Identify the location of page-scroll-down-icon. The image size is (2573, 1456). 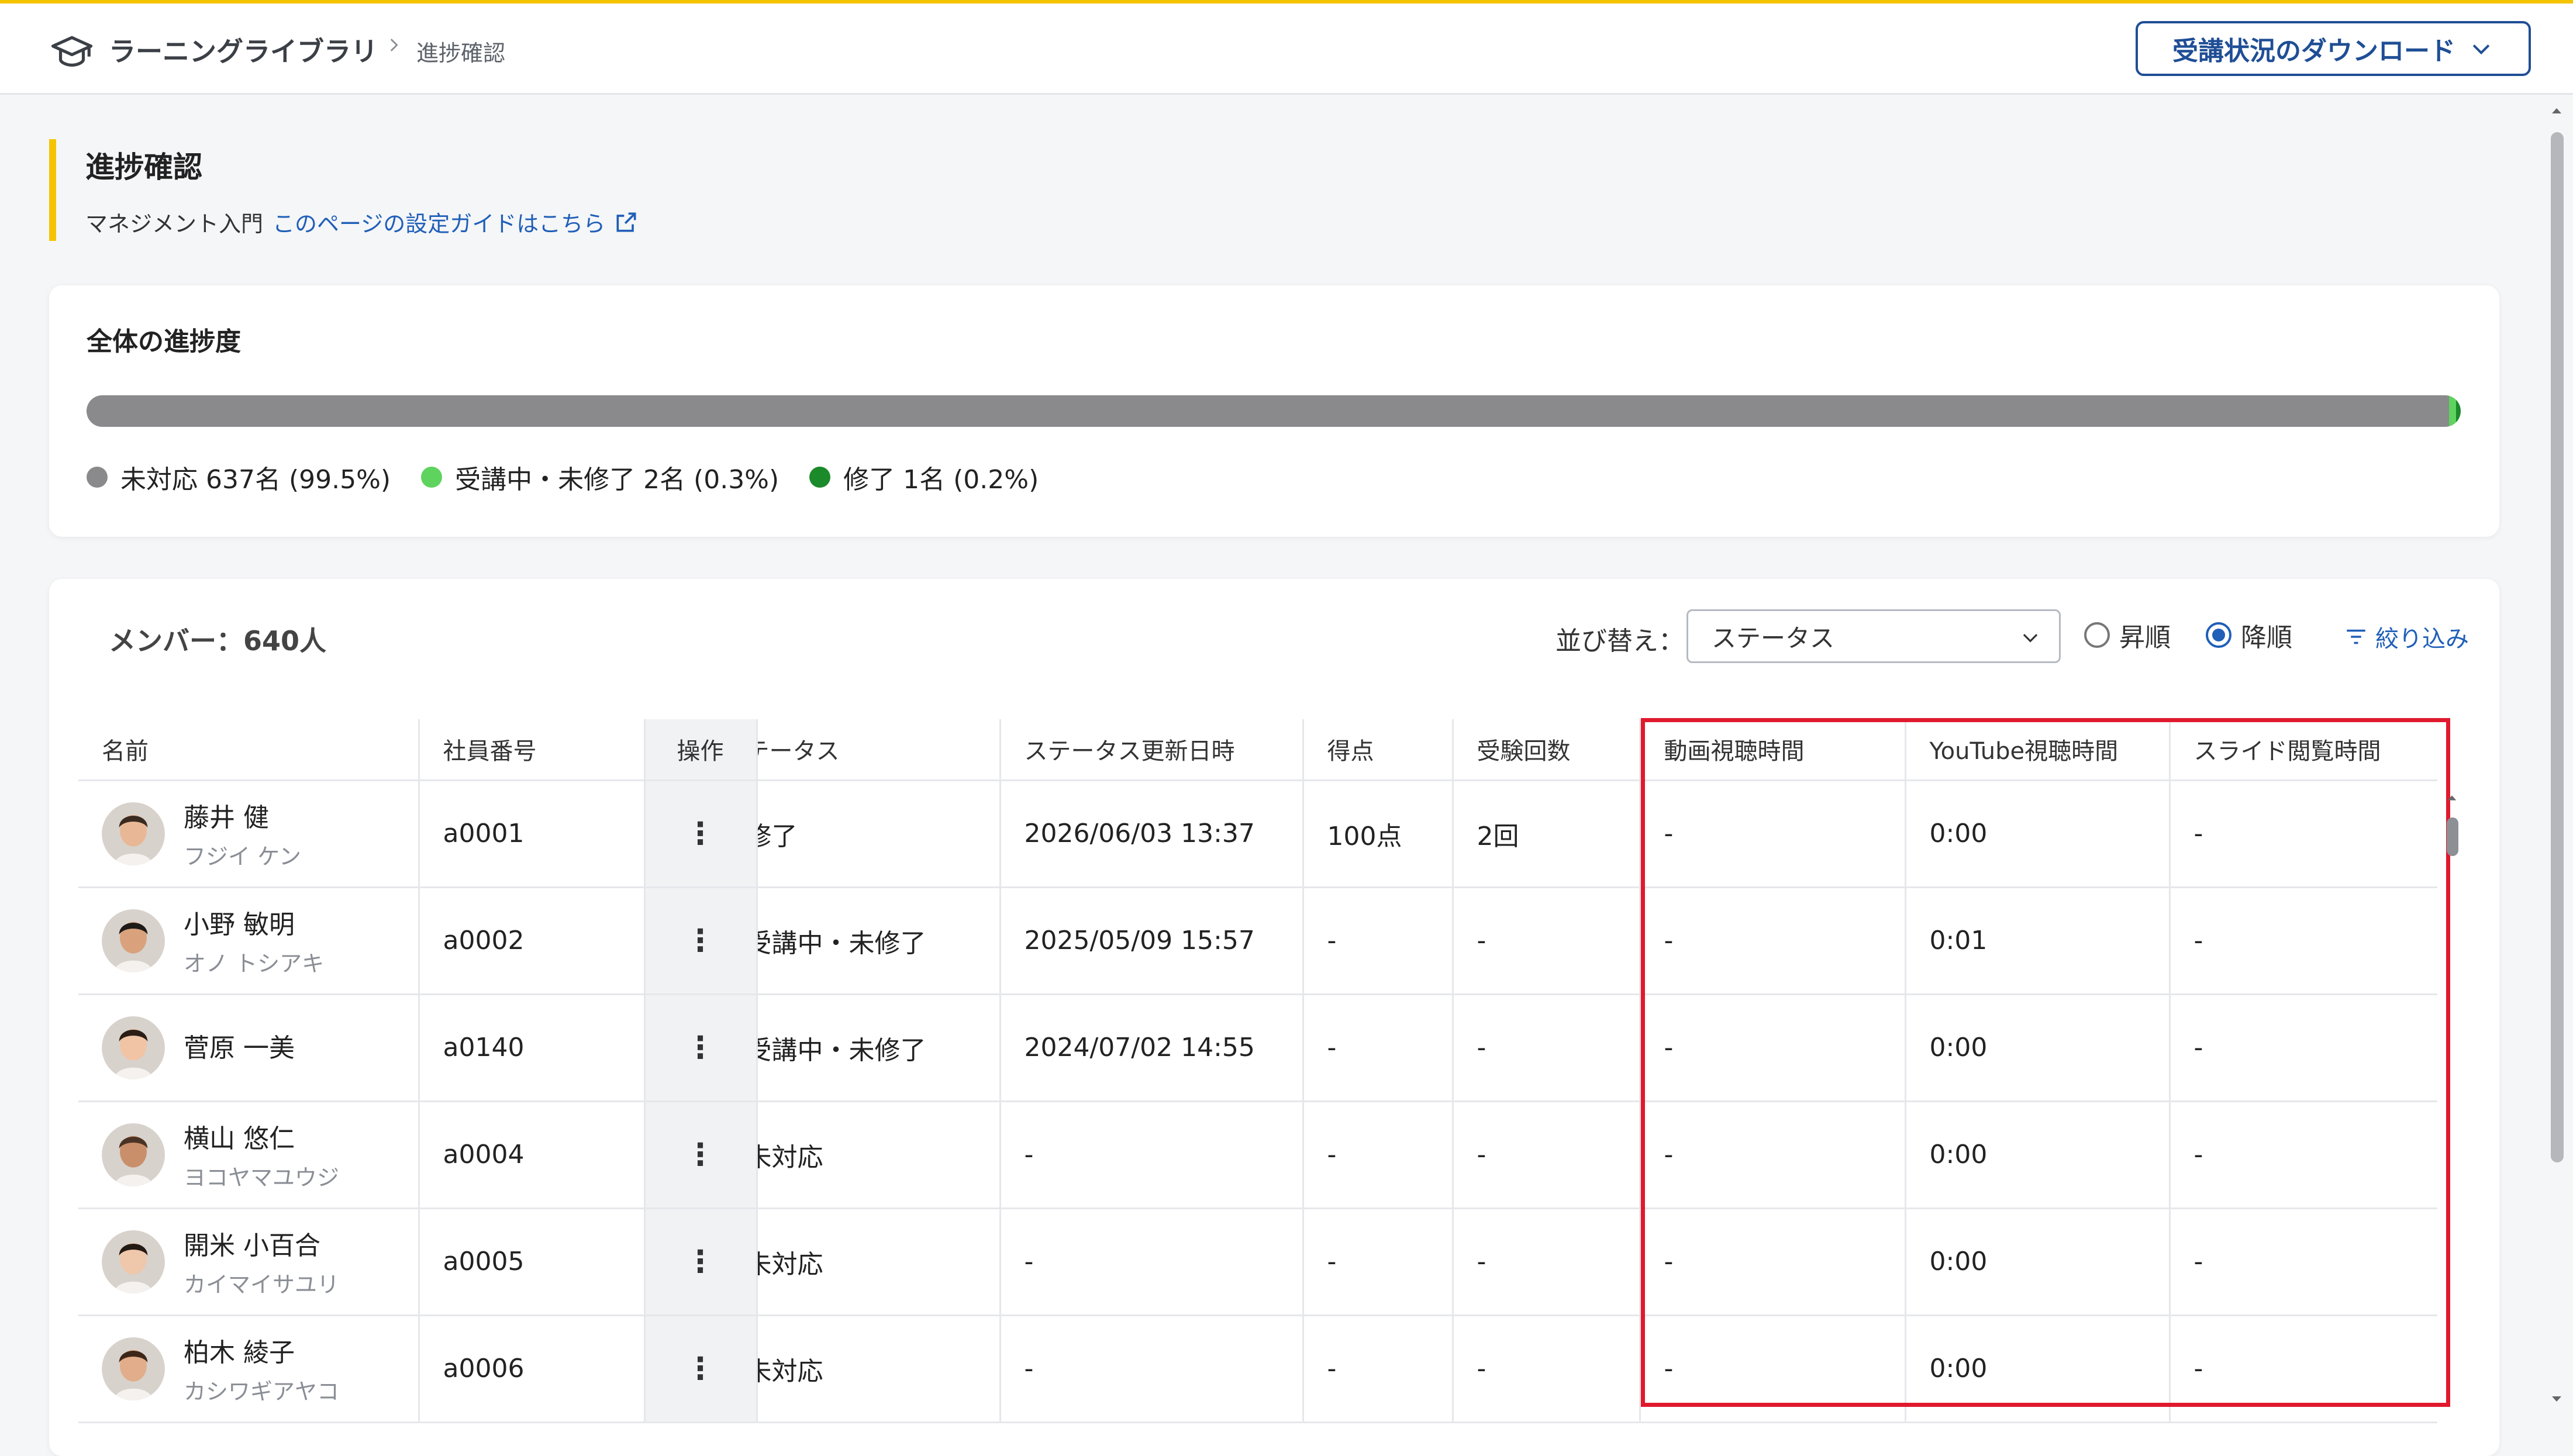
(2557, 1399).